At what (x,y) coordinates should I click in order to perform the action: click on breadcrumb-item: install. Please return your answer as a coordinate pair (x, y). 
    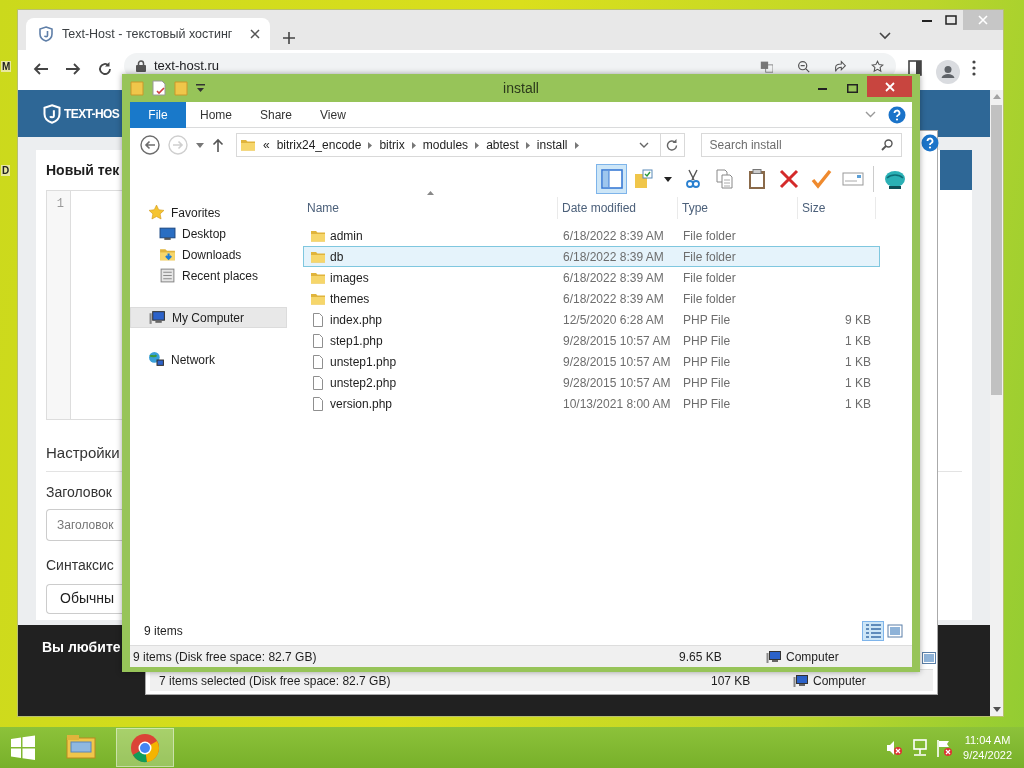
    Looking at the image, I should click on (552, 145).